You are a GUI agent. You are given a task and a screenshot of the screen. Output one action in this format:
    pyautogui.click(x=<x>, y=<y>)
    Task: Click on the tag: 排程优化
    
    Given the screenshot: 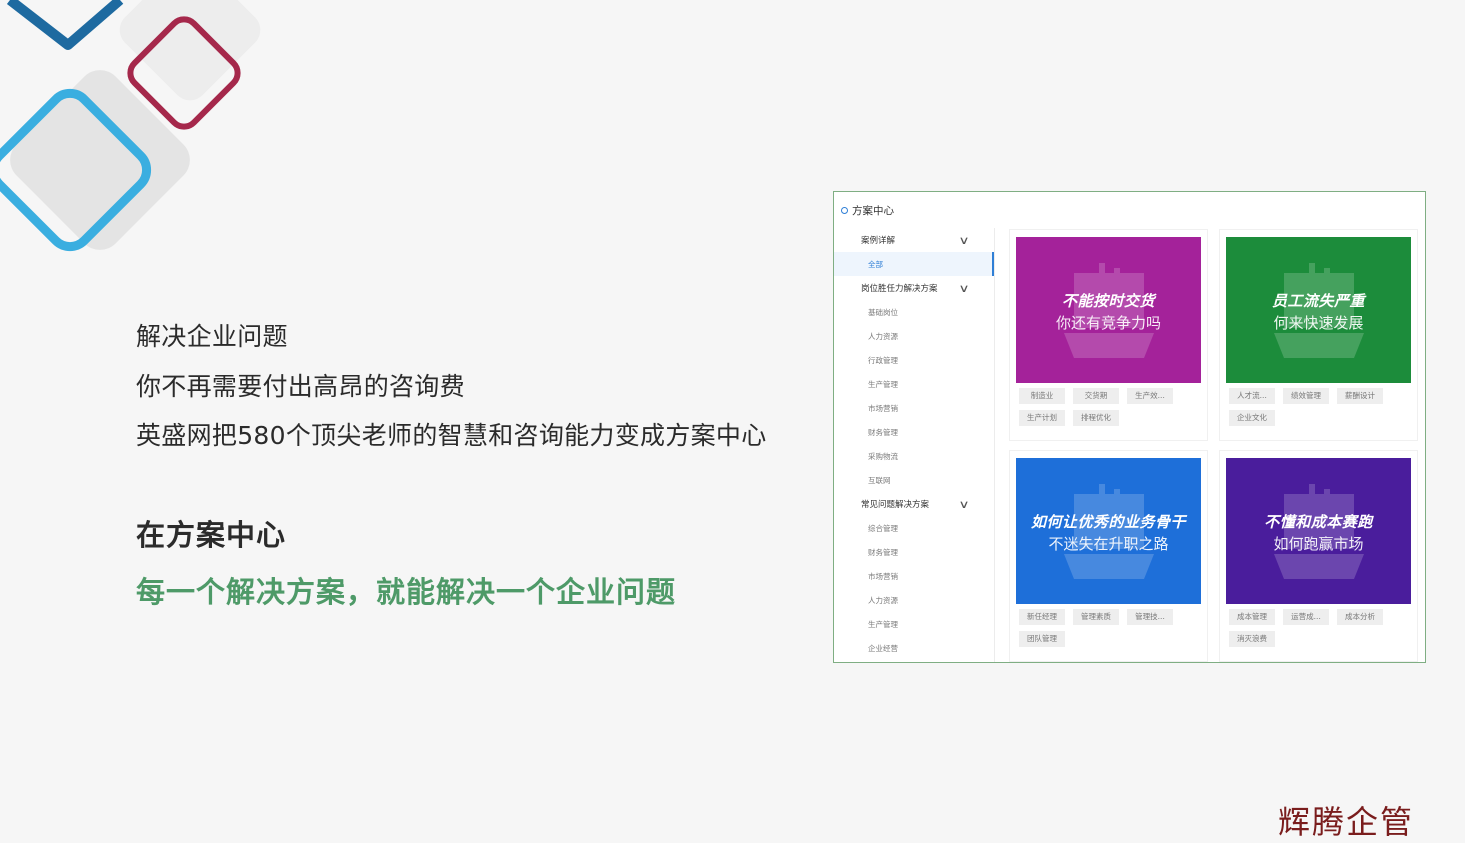 What is the action you would take?
    pyautogui.click(x=1096, y=418)
    